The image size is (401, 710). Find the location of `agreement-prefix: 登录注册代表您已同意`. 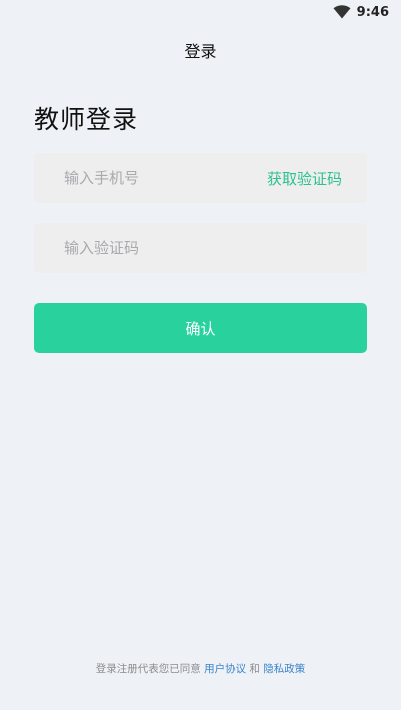

agreement-prefix: 登录注册代表您已同意 is located at coordinates (148, 669).